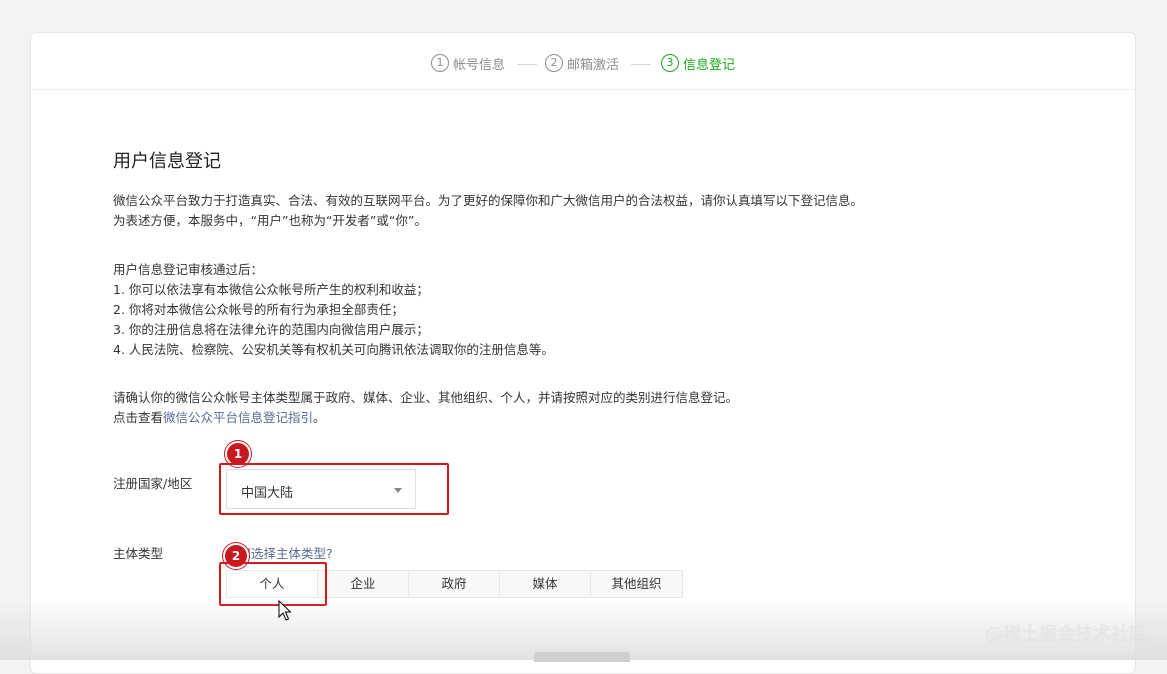 This screenshot has height=674, width=1167. What do you see at coordinates (479, 65) in the screenshot?
I see `step-label: 帐号信息` at bounding box center [479, 65].